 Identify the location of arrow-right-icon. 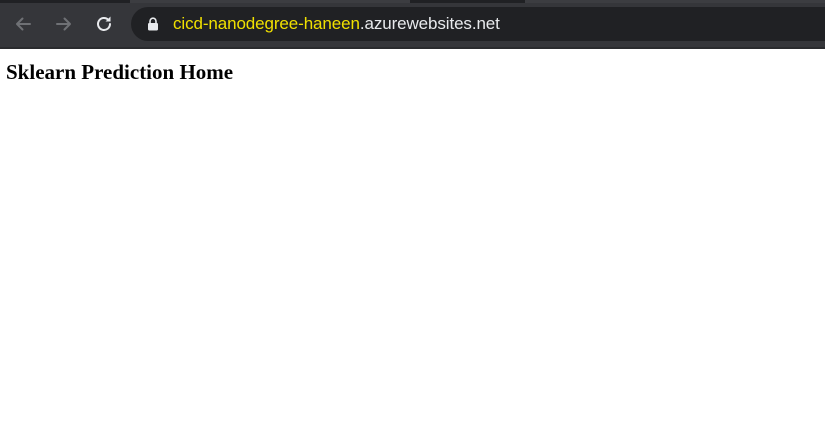
(63, 24).